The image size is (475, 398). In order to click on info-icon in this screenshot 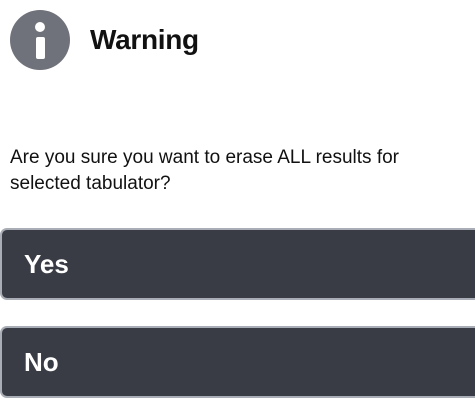, I will do `click(40, 40)`.